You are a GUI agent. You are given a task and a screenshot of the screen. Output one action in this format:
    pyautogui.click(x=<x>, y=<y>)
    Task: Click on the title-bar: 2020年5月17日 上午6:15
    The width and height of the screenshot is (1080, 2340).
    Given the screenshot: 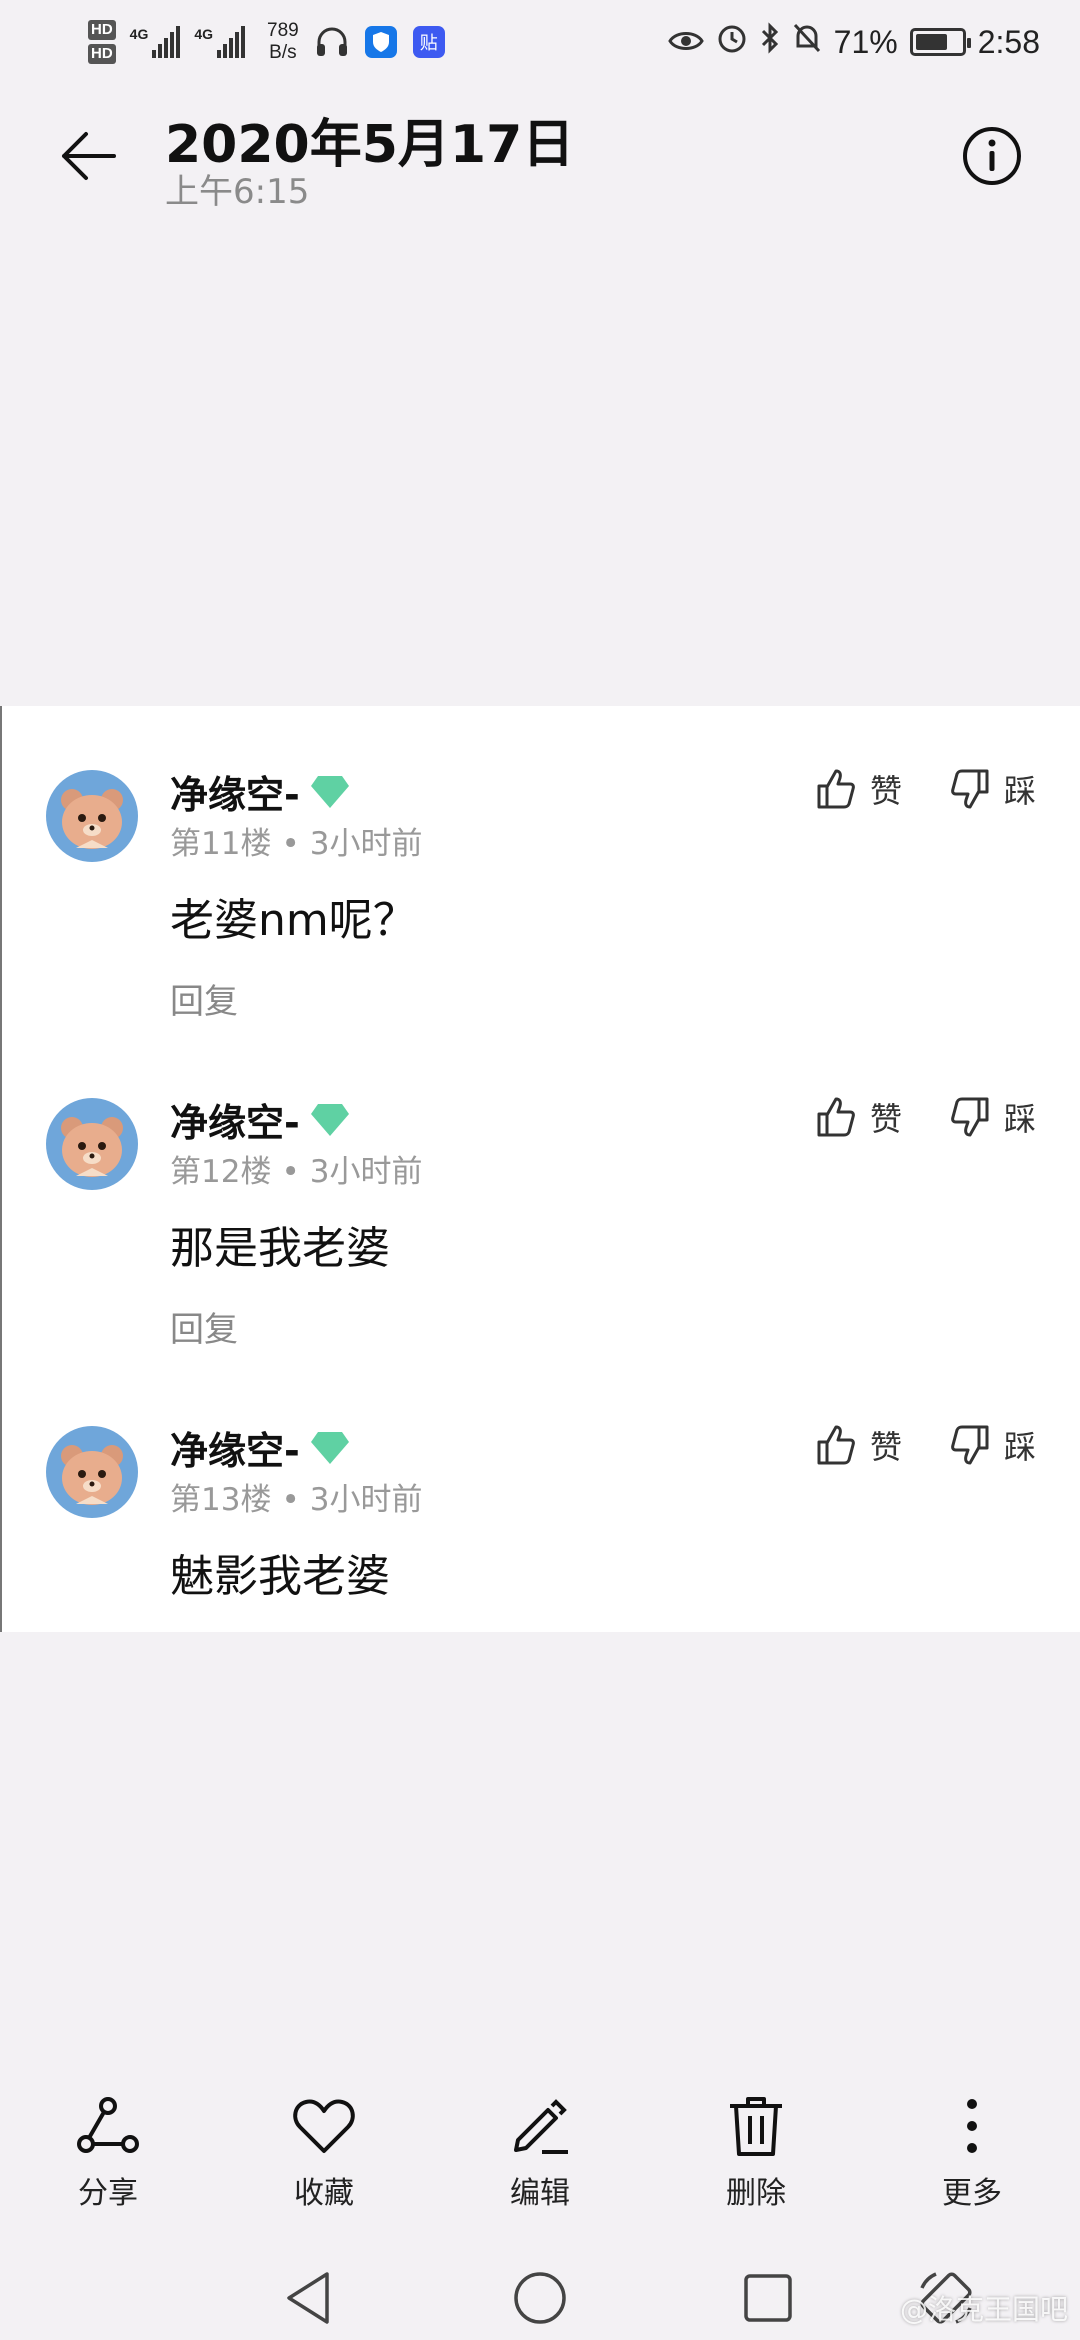 What is the action you would take?
    pyautogui.click(x=540, y=157)
    